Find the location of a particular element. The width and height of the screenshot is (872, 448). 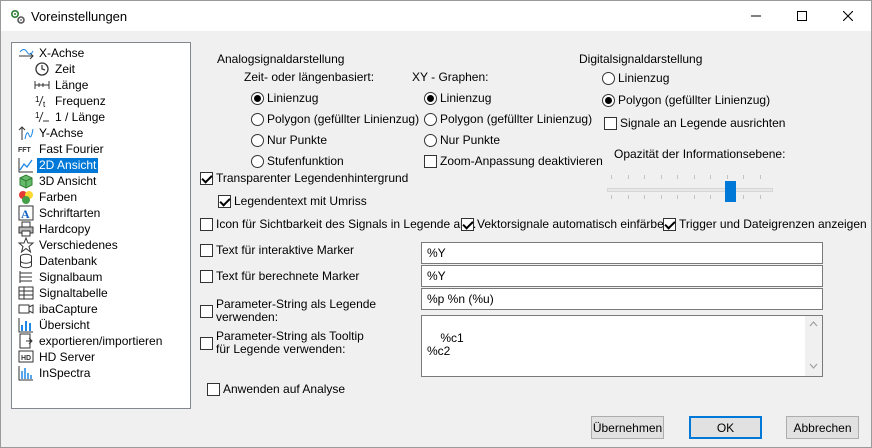

tree-item-x-axis: X-Achse is located at coordinates (52, 53).